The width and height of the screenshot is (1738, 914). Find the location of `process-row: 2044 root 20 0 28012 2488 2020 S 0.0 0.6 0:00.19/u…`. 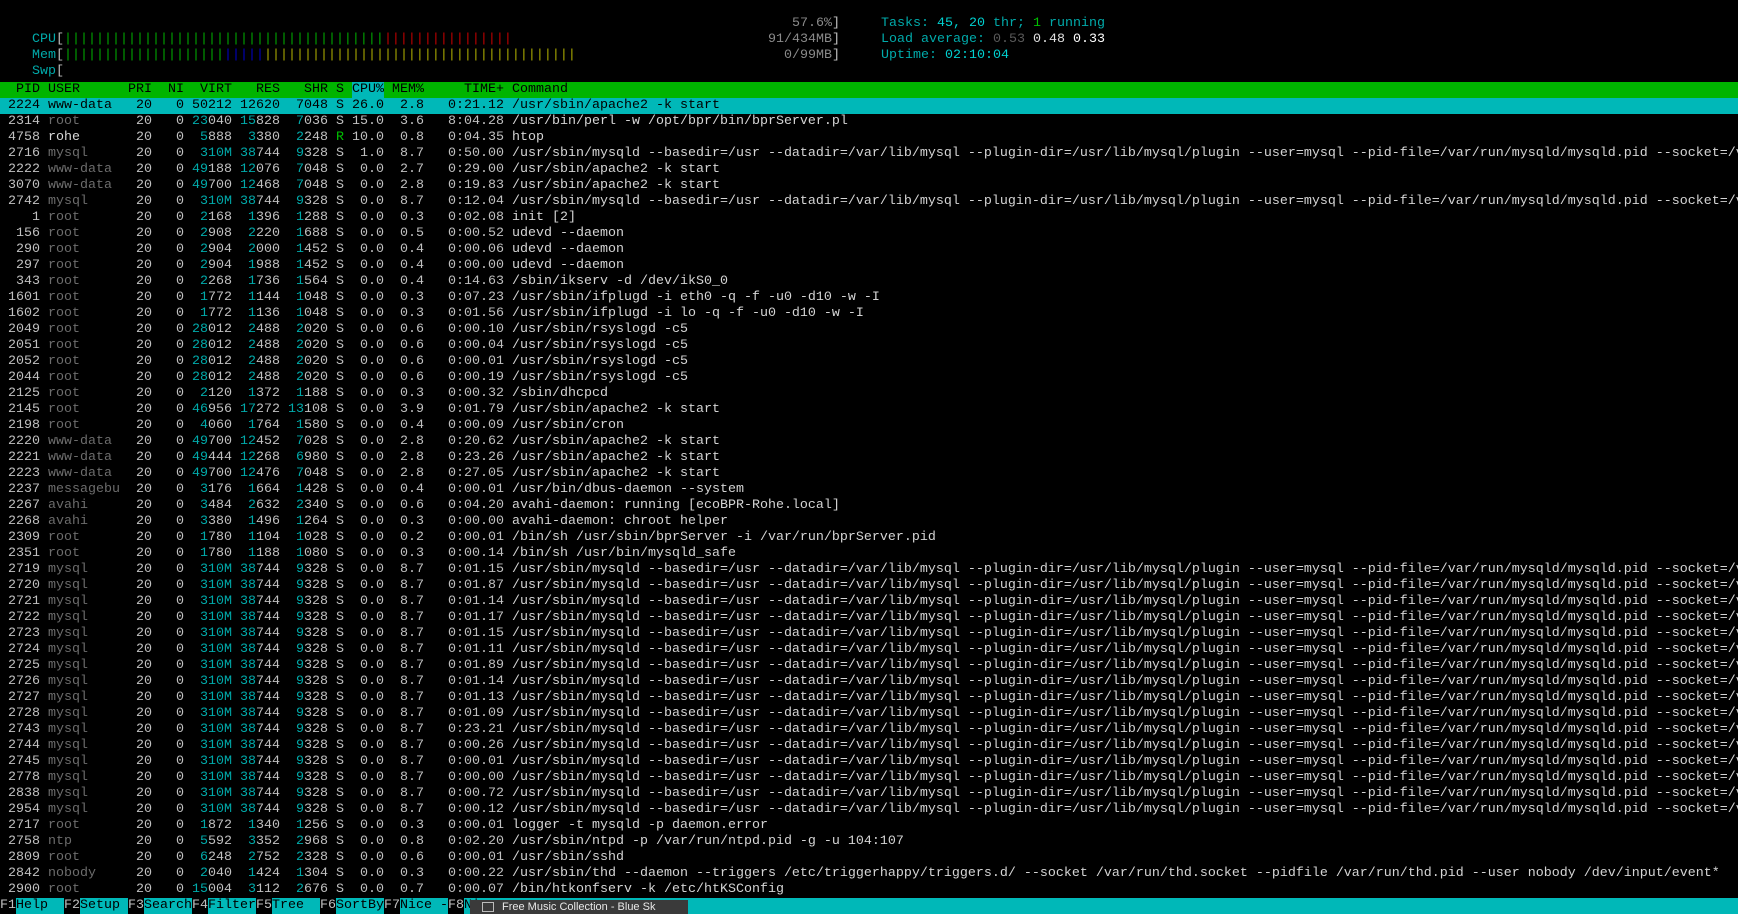

process-row: 2044 root 20 0 28012 2488 2020 S 0.0 0.6 0:00.19/u… is located at coordinates (869, 378).